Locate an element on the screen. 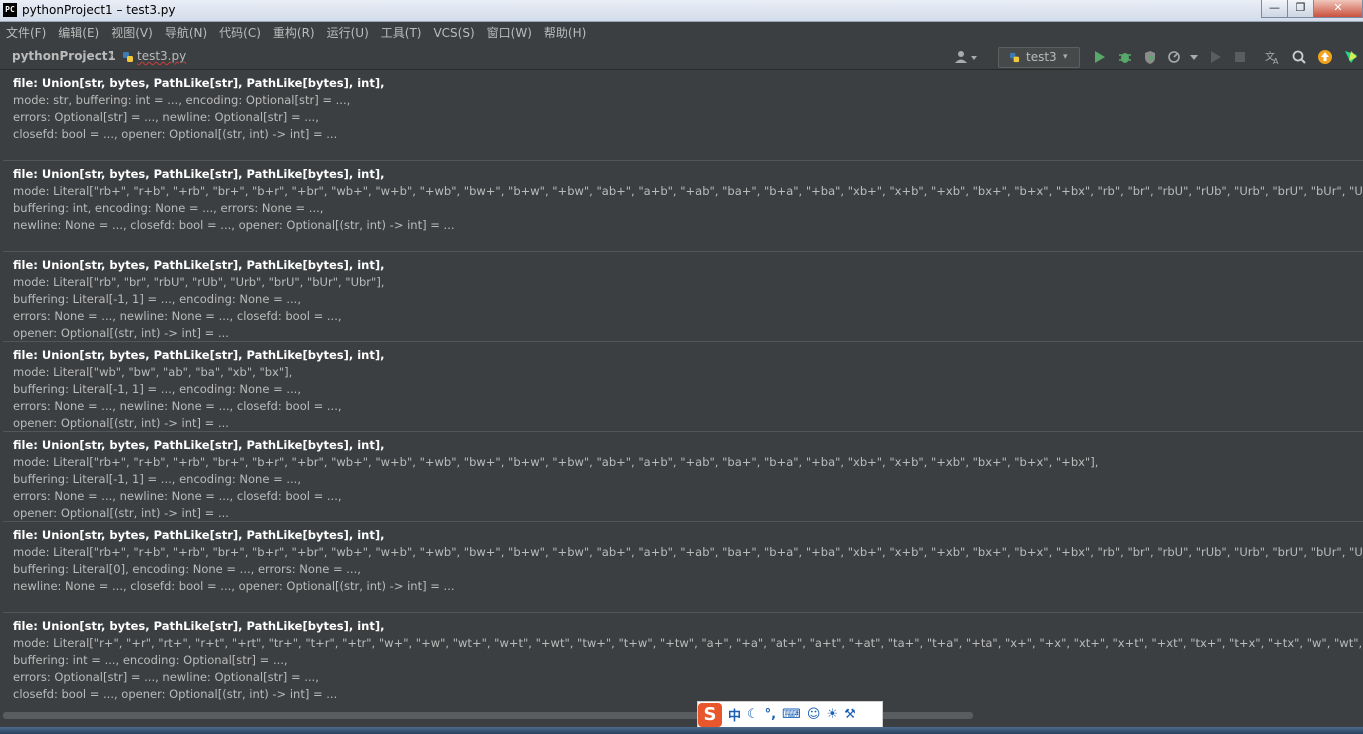 Image resolution: width=1363 pixels, height=734 pixels. more-run-options-icon is located at coordinates (1194, 57).